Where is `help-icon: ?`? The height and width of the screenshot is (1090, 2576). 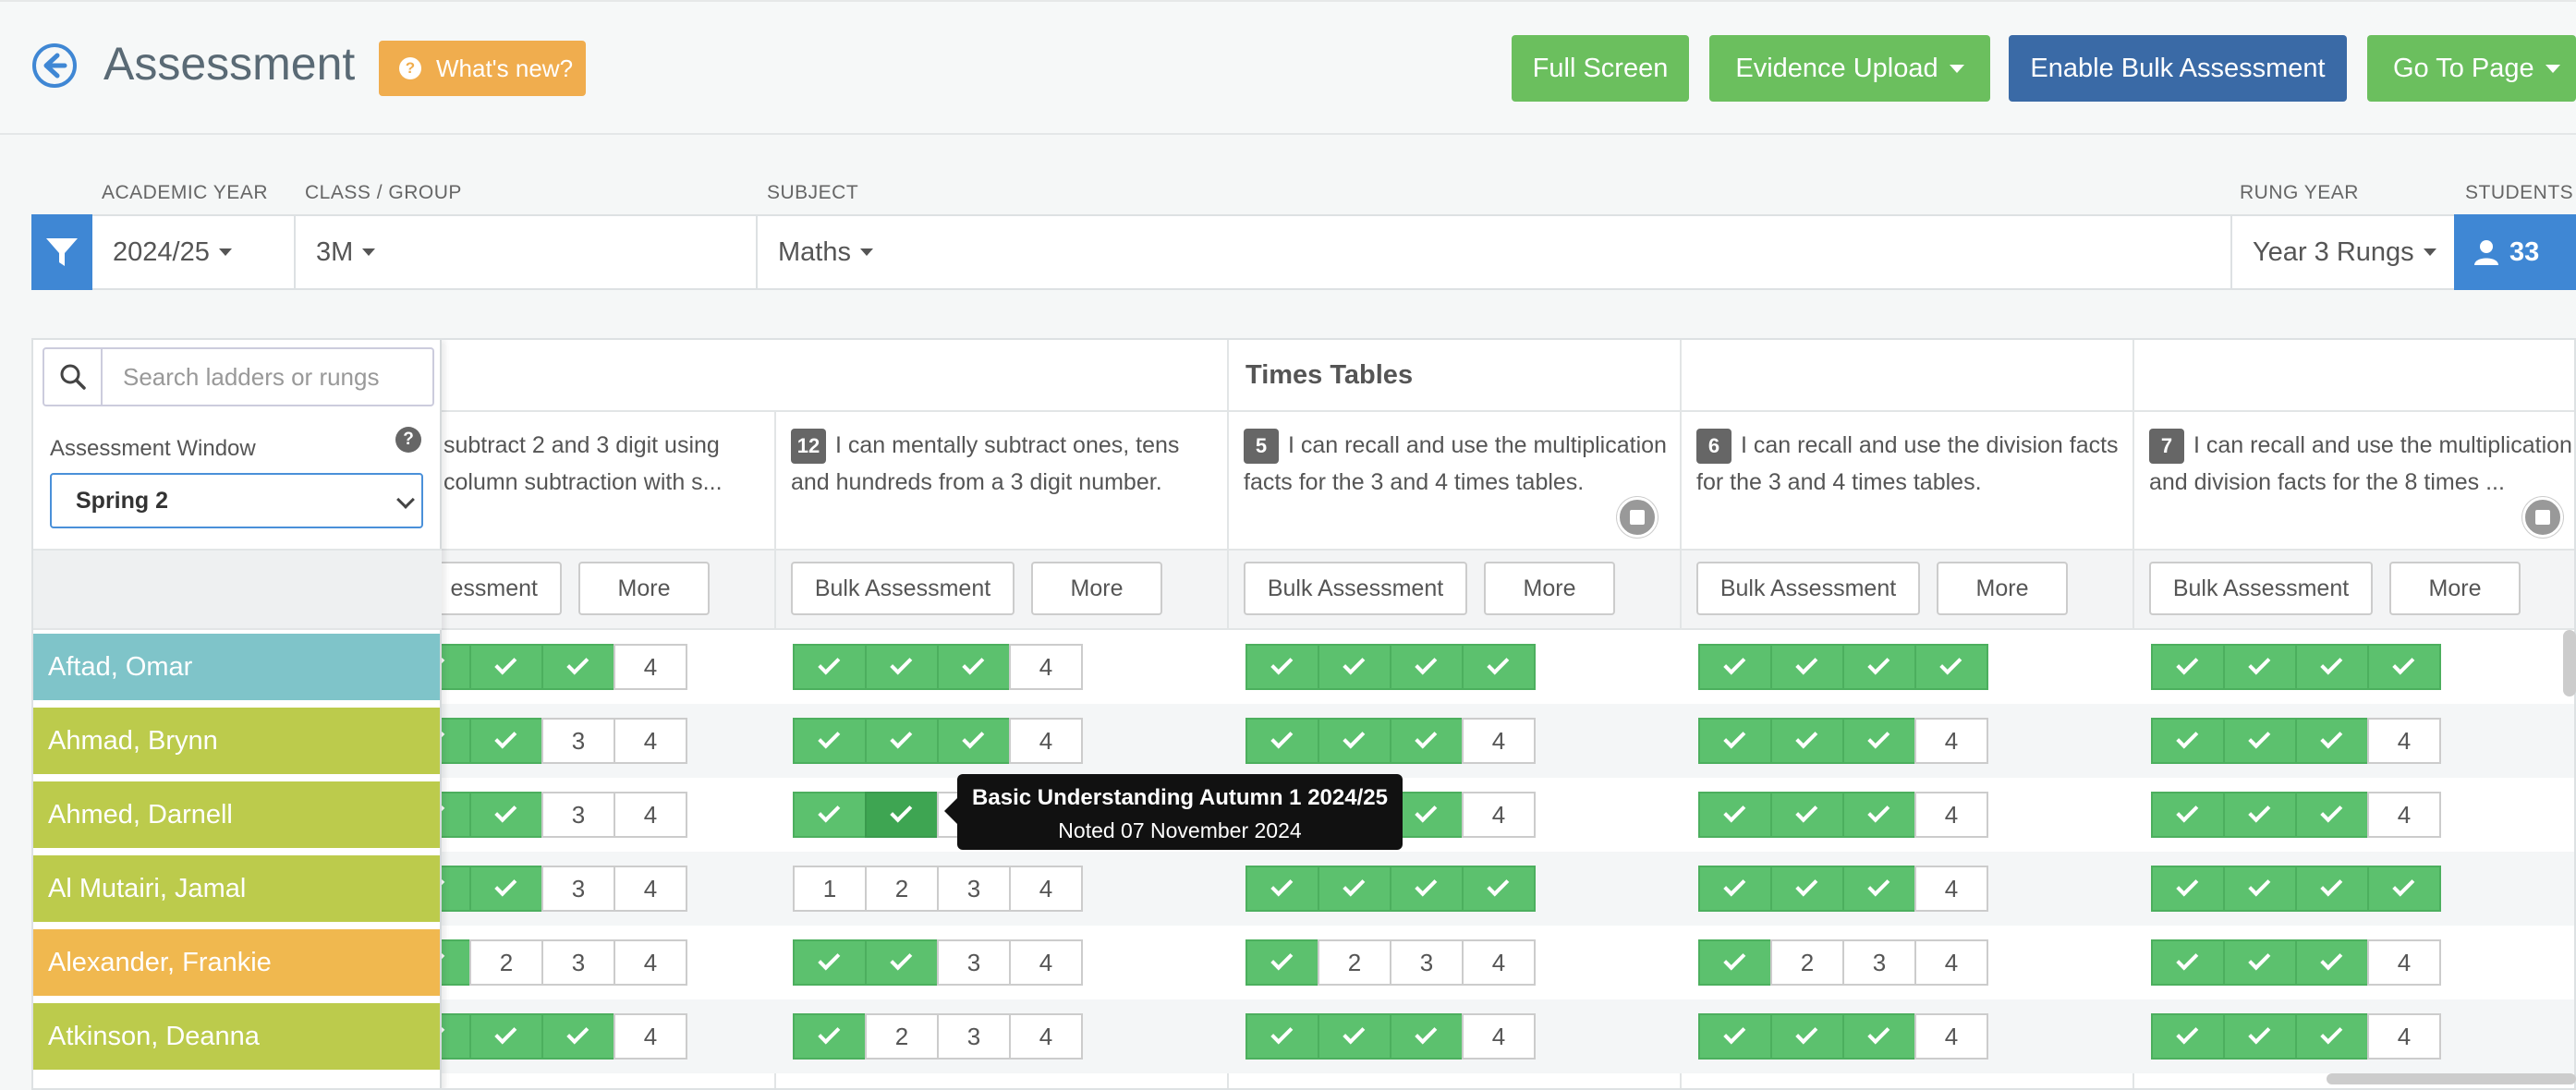
help-icon: ? is located at coordinates (408, 440).